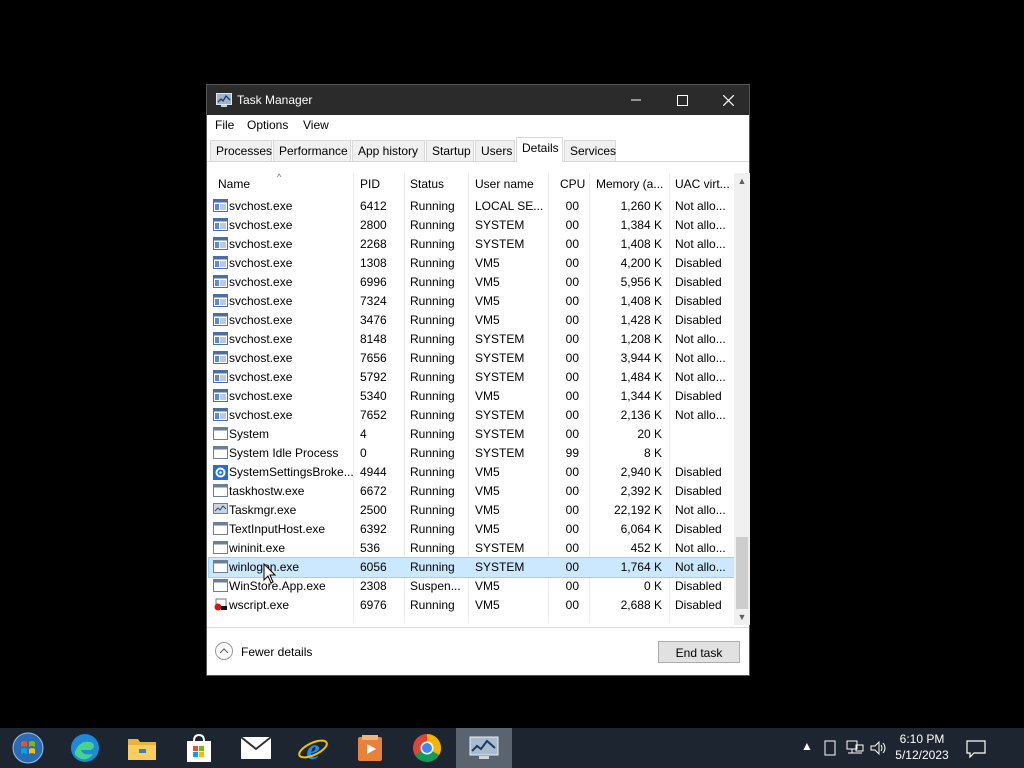 This screenshot has height=768, width=1024. I want to click on process-pid: 3476, so click(373, 320).